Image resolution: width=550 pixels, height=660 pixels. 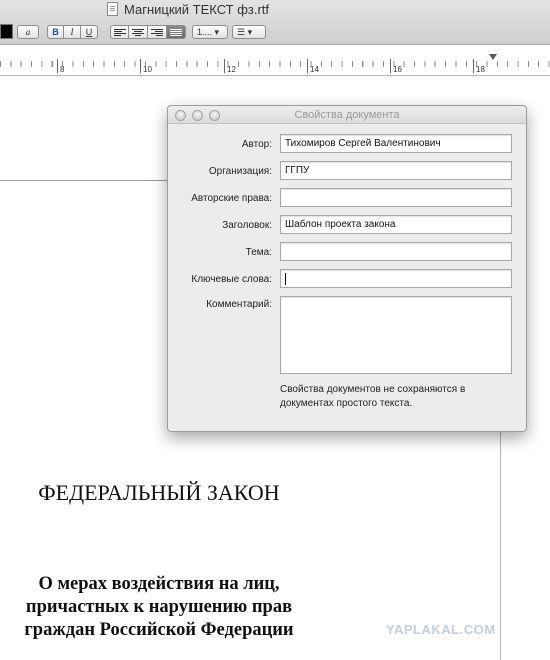 I want to click on subject-label: Тема:, so click(x=258, y=252).